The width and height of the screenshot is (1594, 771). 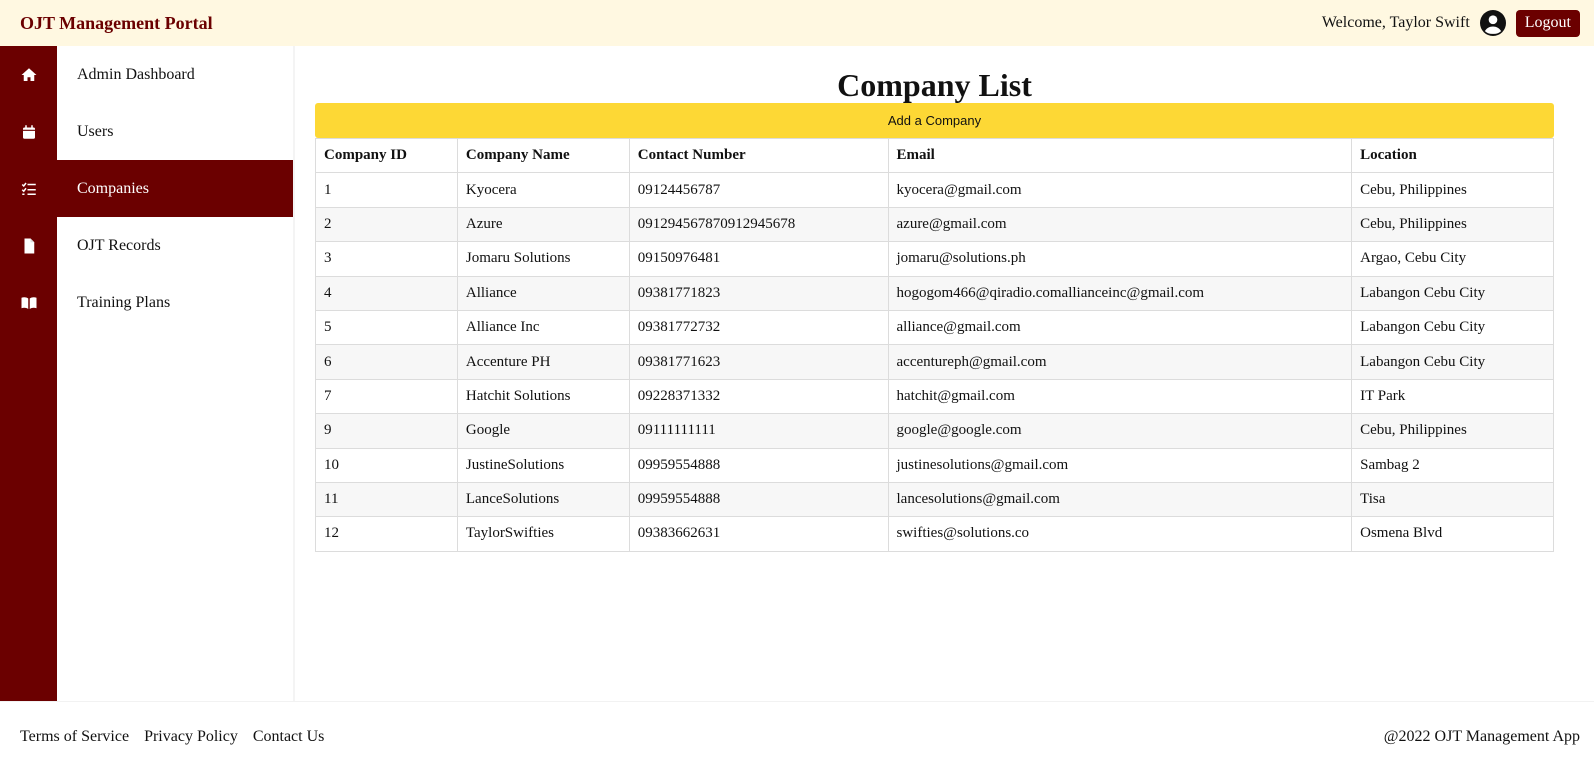 I want to click on table-cell: lancesolutions@gmail.com, so click(x=1120, y=499).